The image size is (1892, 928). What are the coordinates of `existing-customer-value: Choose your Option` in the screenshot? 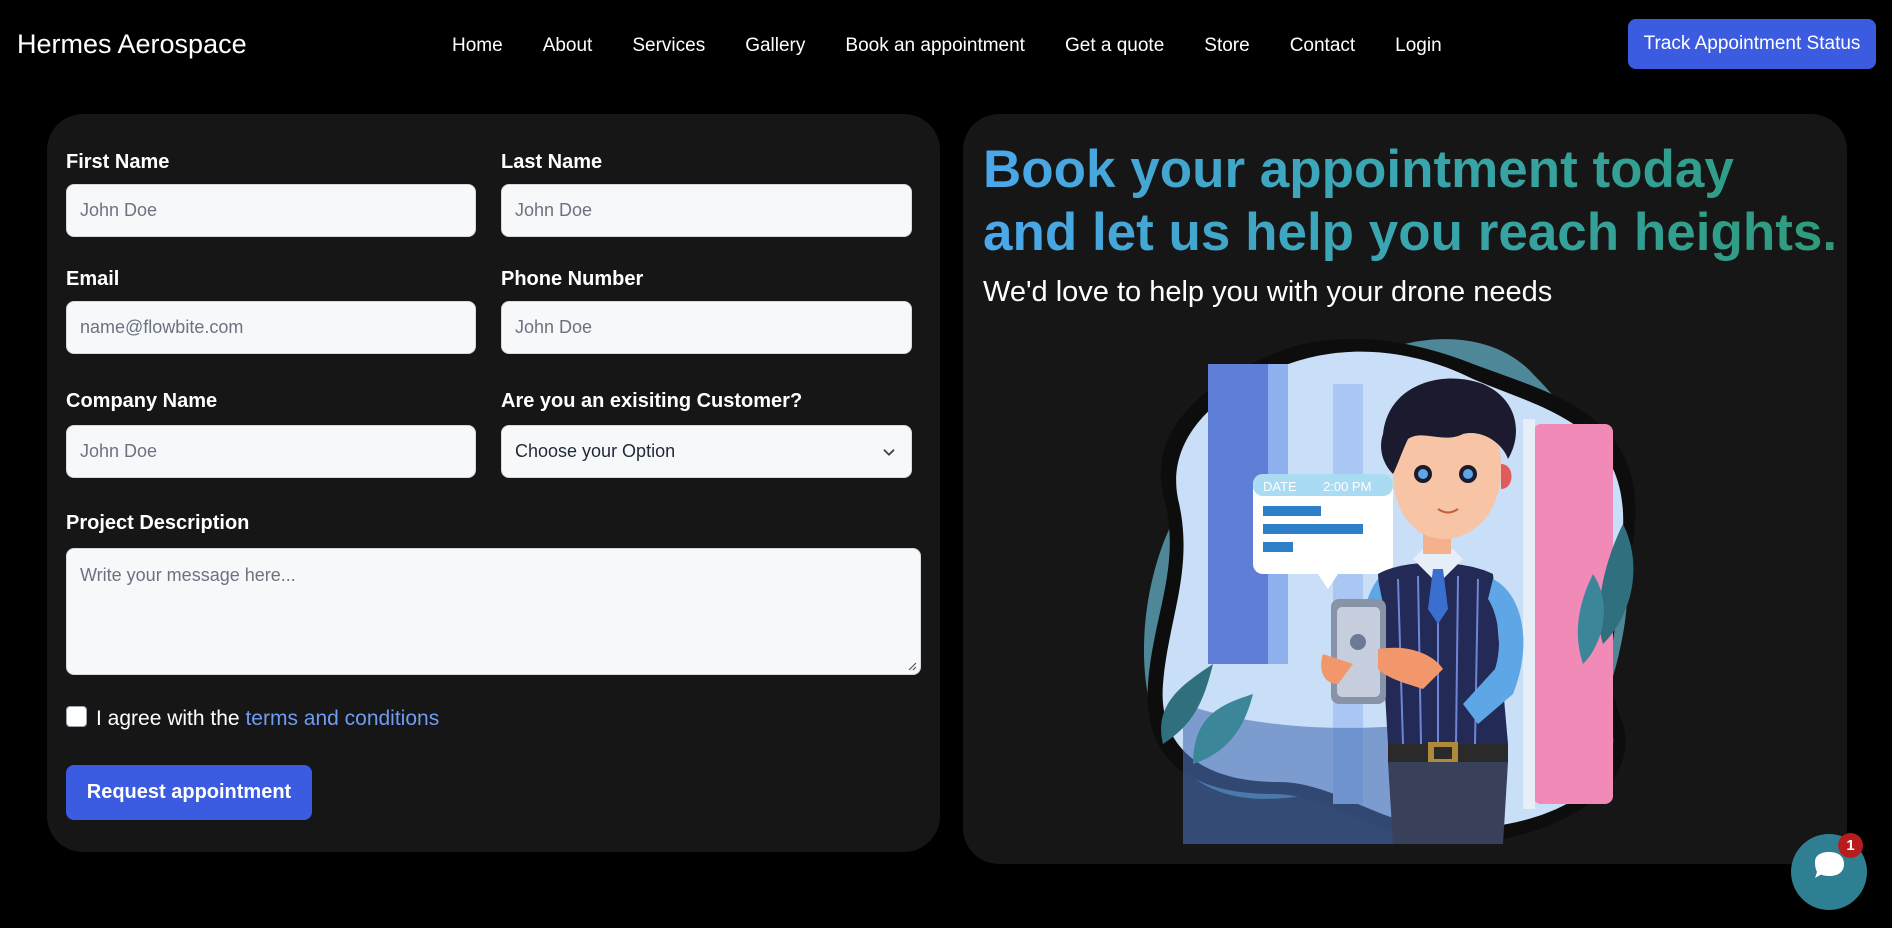 It's located at (595, 451).